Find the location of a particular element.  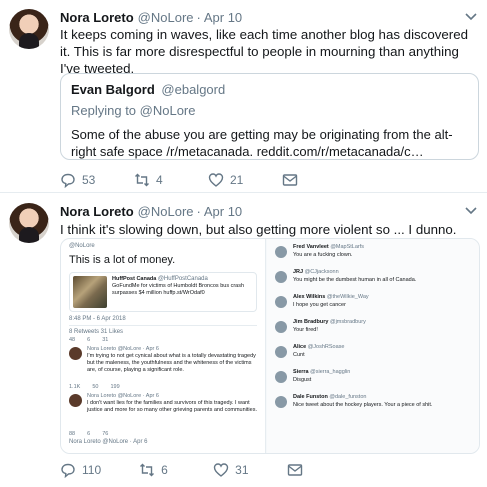

abuse-reply-author: Jim Bradbury @jmsbradbury is located at coordinates (329, 322).